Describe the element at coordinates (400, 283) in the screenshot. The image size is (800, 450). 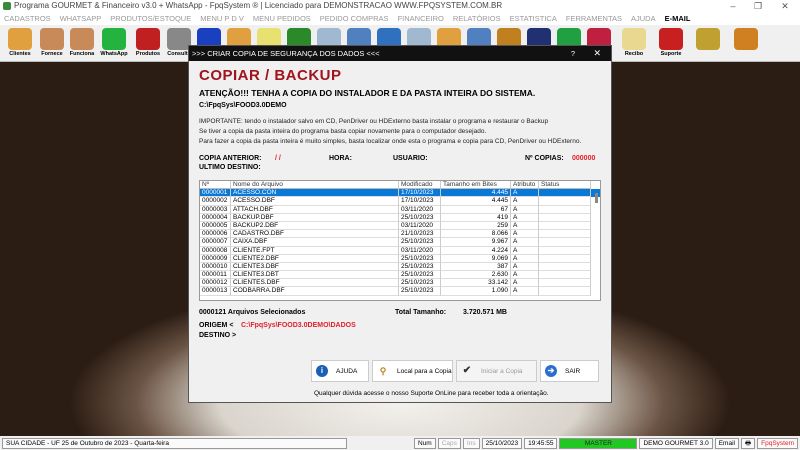
I see `table-row: 0000012 CLIENTES.DBF 25/10/2023 33.142 A` at that location.